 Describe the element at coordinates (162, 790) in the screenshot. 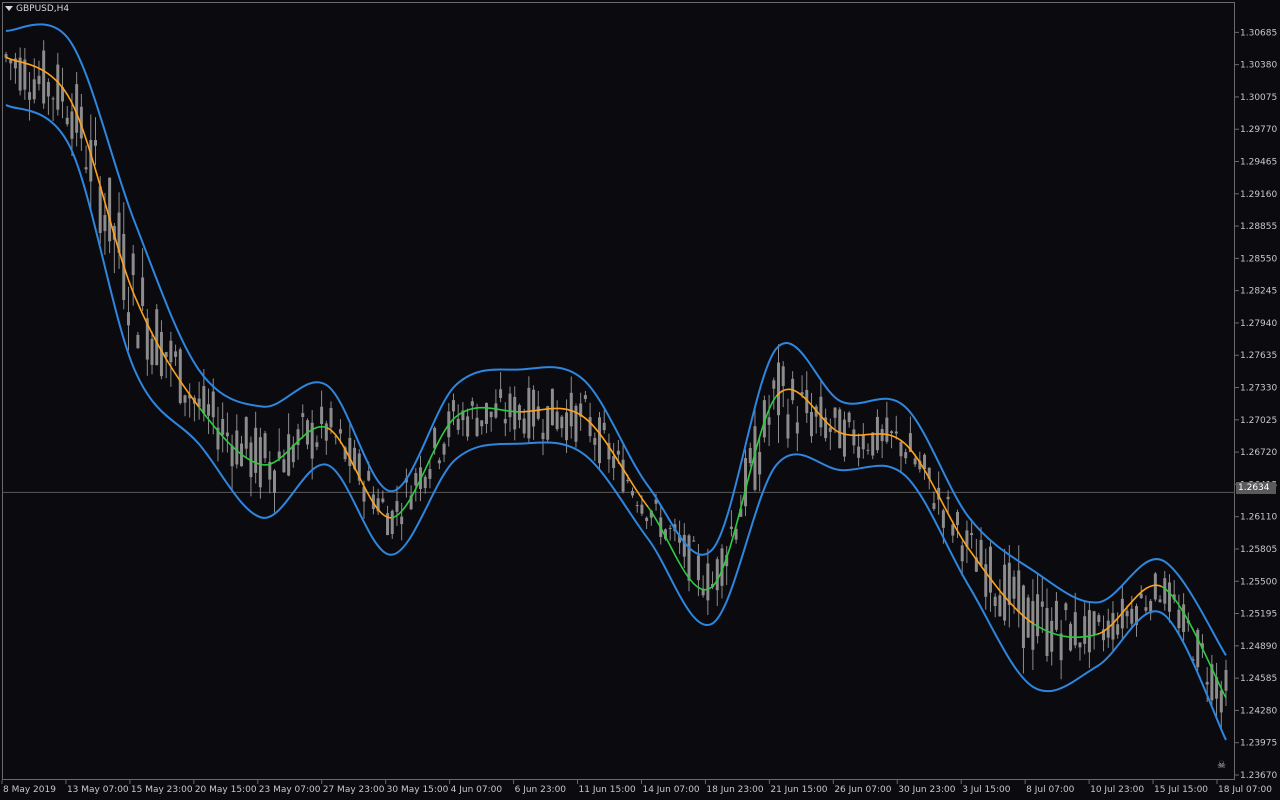

I see `time-tick-label: 15 May 23:00` at that location.